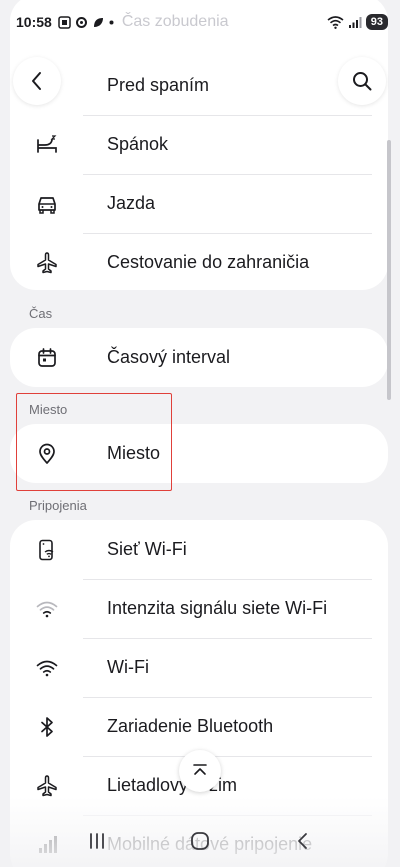  I want to click on screenshot-icon, so click(64, 22).